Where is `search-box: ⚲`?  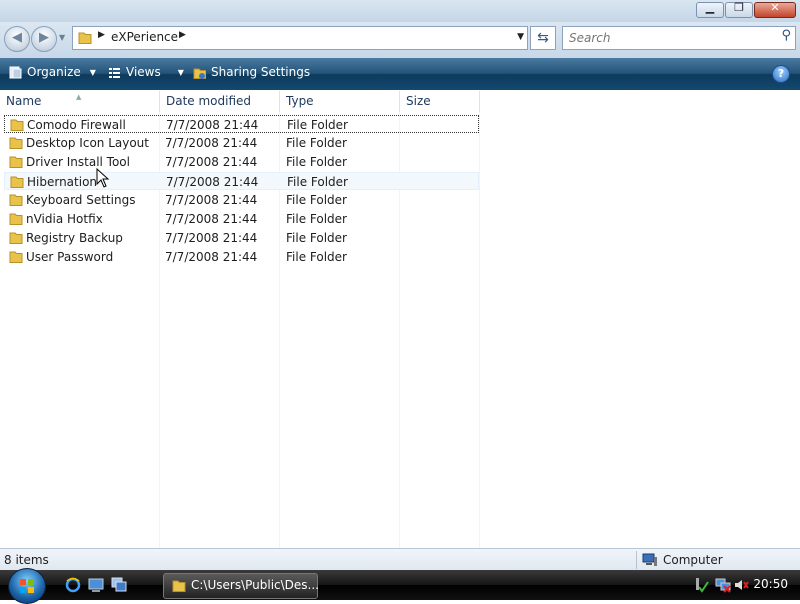
search-box: ⚲ is located at coordinates (679, 38).